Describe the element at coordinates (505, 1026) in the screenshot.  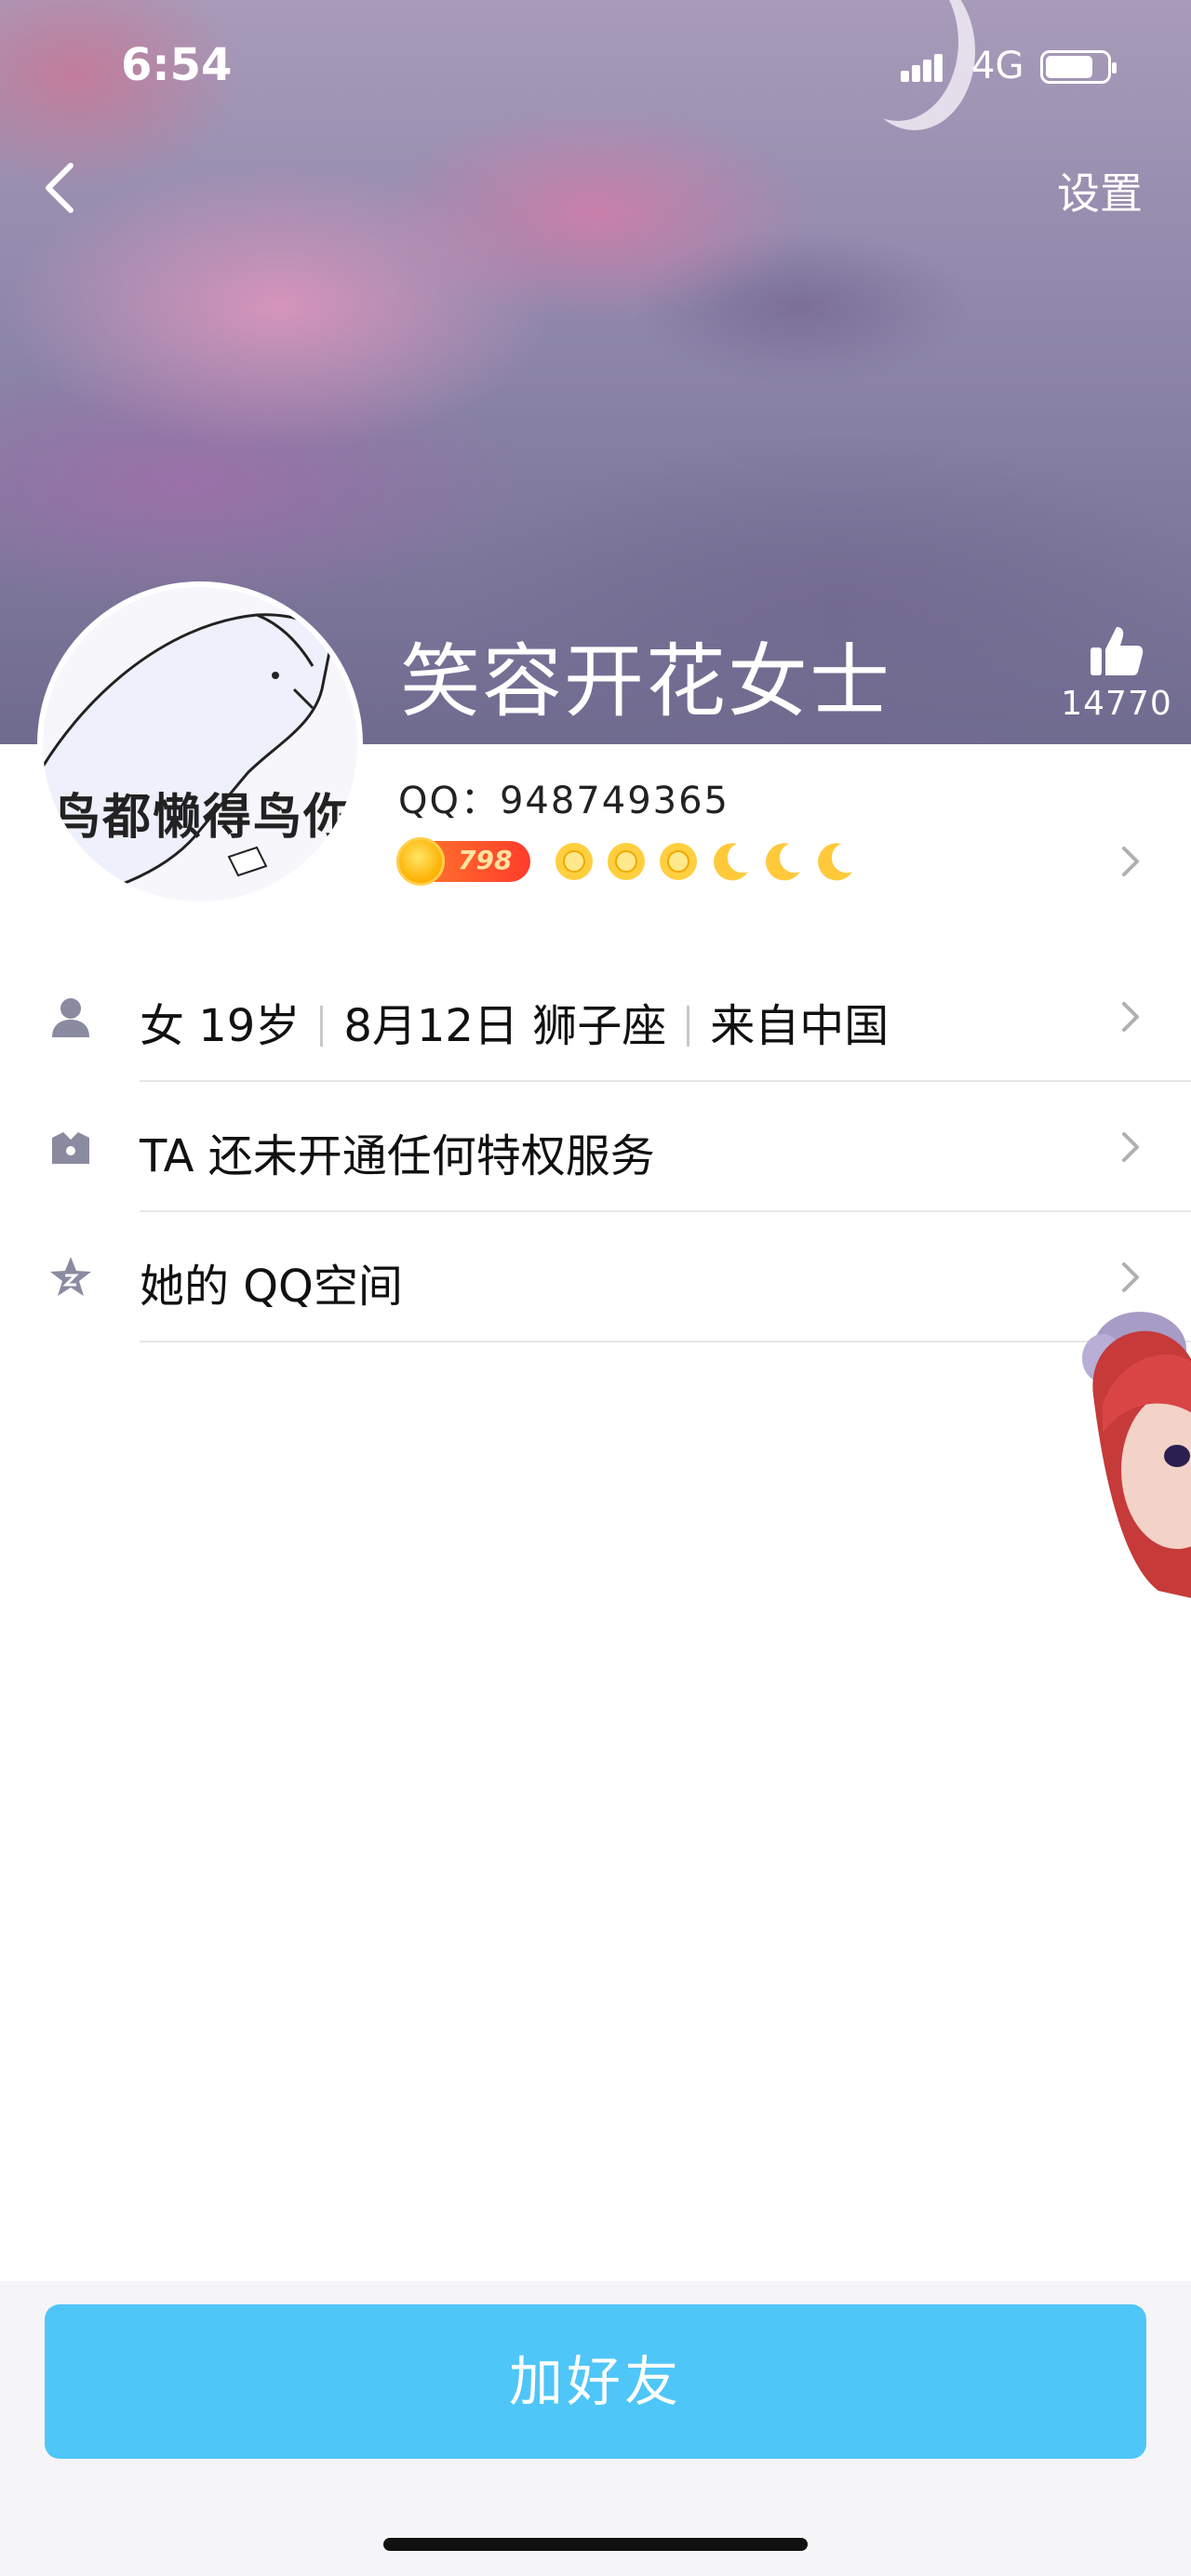
I see `birthday-zodiac: 8月12日 狮子座` at that location.